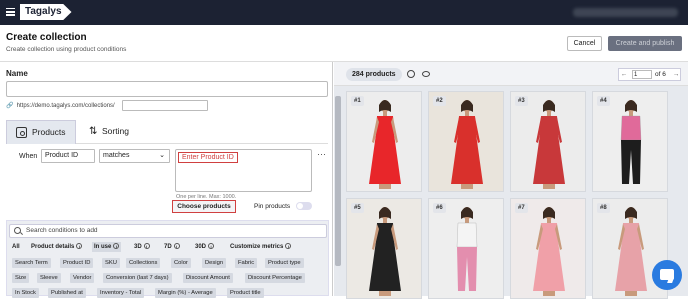 The image size is (688, 299). What do you see at coordinates (272, 206) in the screenshot?
I see `pin-products-label: Pin products` at bounding box center [272, 206].